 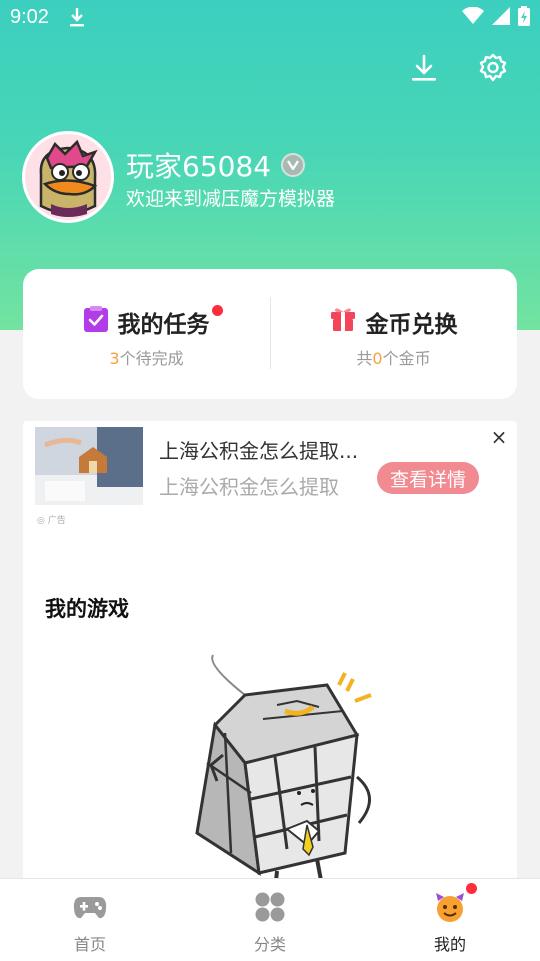 I want to click on ad-close-button: ×, so click(x=499, y=437).